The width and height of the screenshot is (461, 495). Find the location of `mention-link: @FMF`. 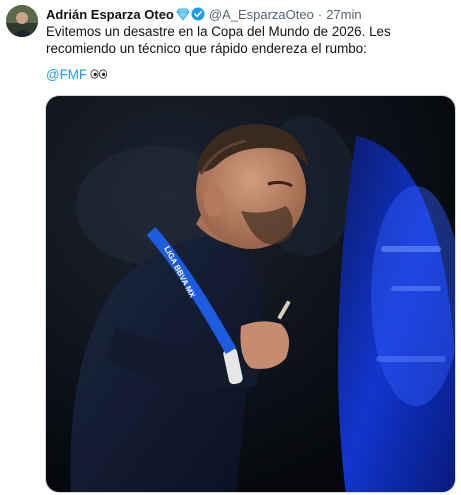

mention-link: @FMF is located at coordinates (66, 74).